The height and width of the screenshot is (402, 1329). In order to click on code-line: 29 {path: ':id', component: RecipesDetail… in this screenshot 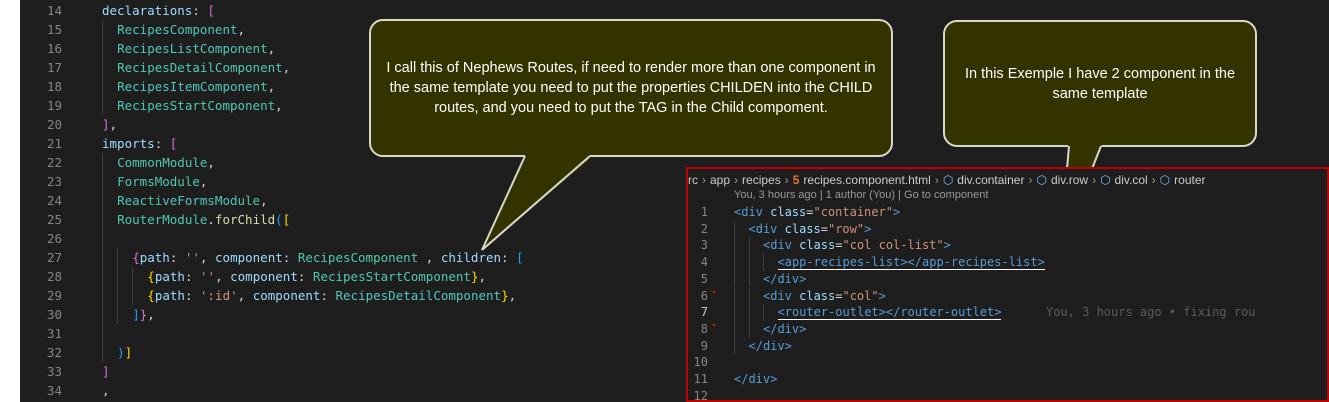, I will do `click(370, 295)`.